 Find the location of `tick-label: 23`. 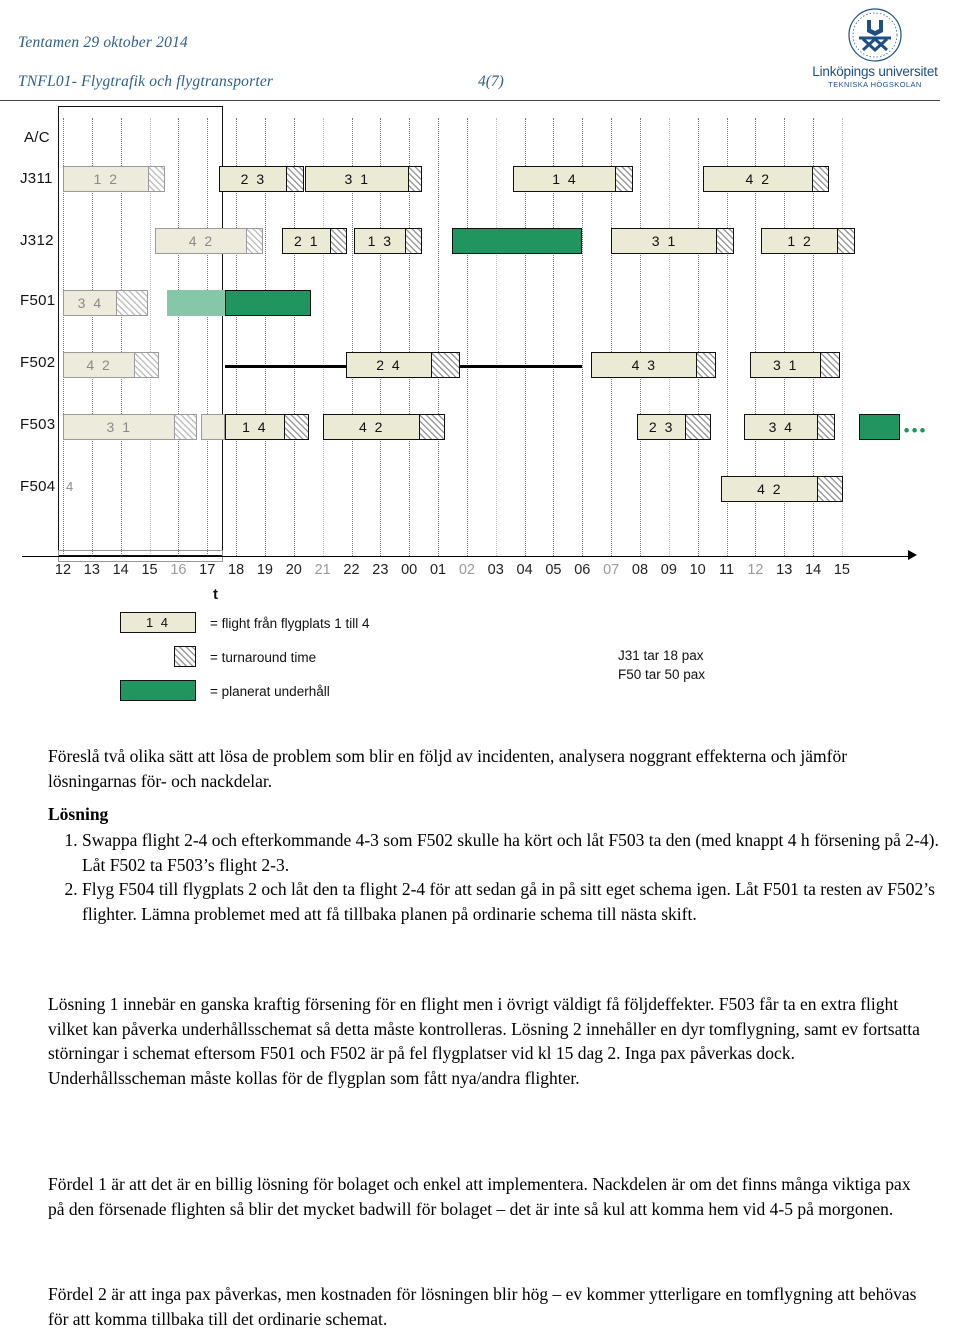

tick-label: 23 is located at coordinates (380, 570).